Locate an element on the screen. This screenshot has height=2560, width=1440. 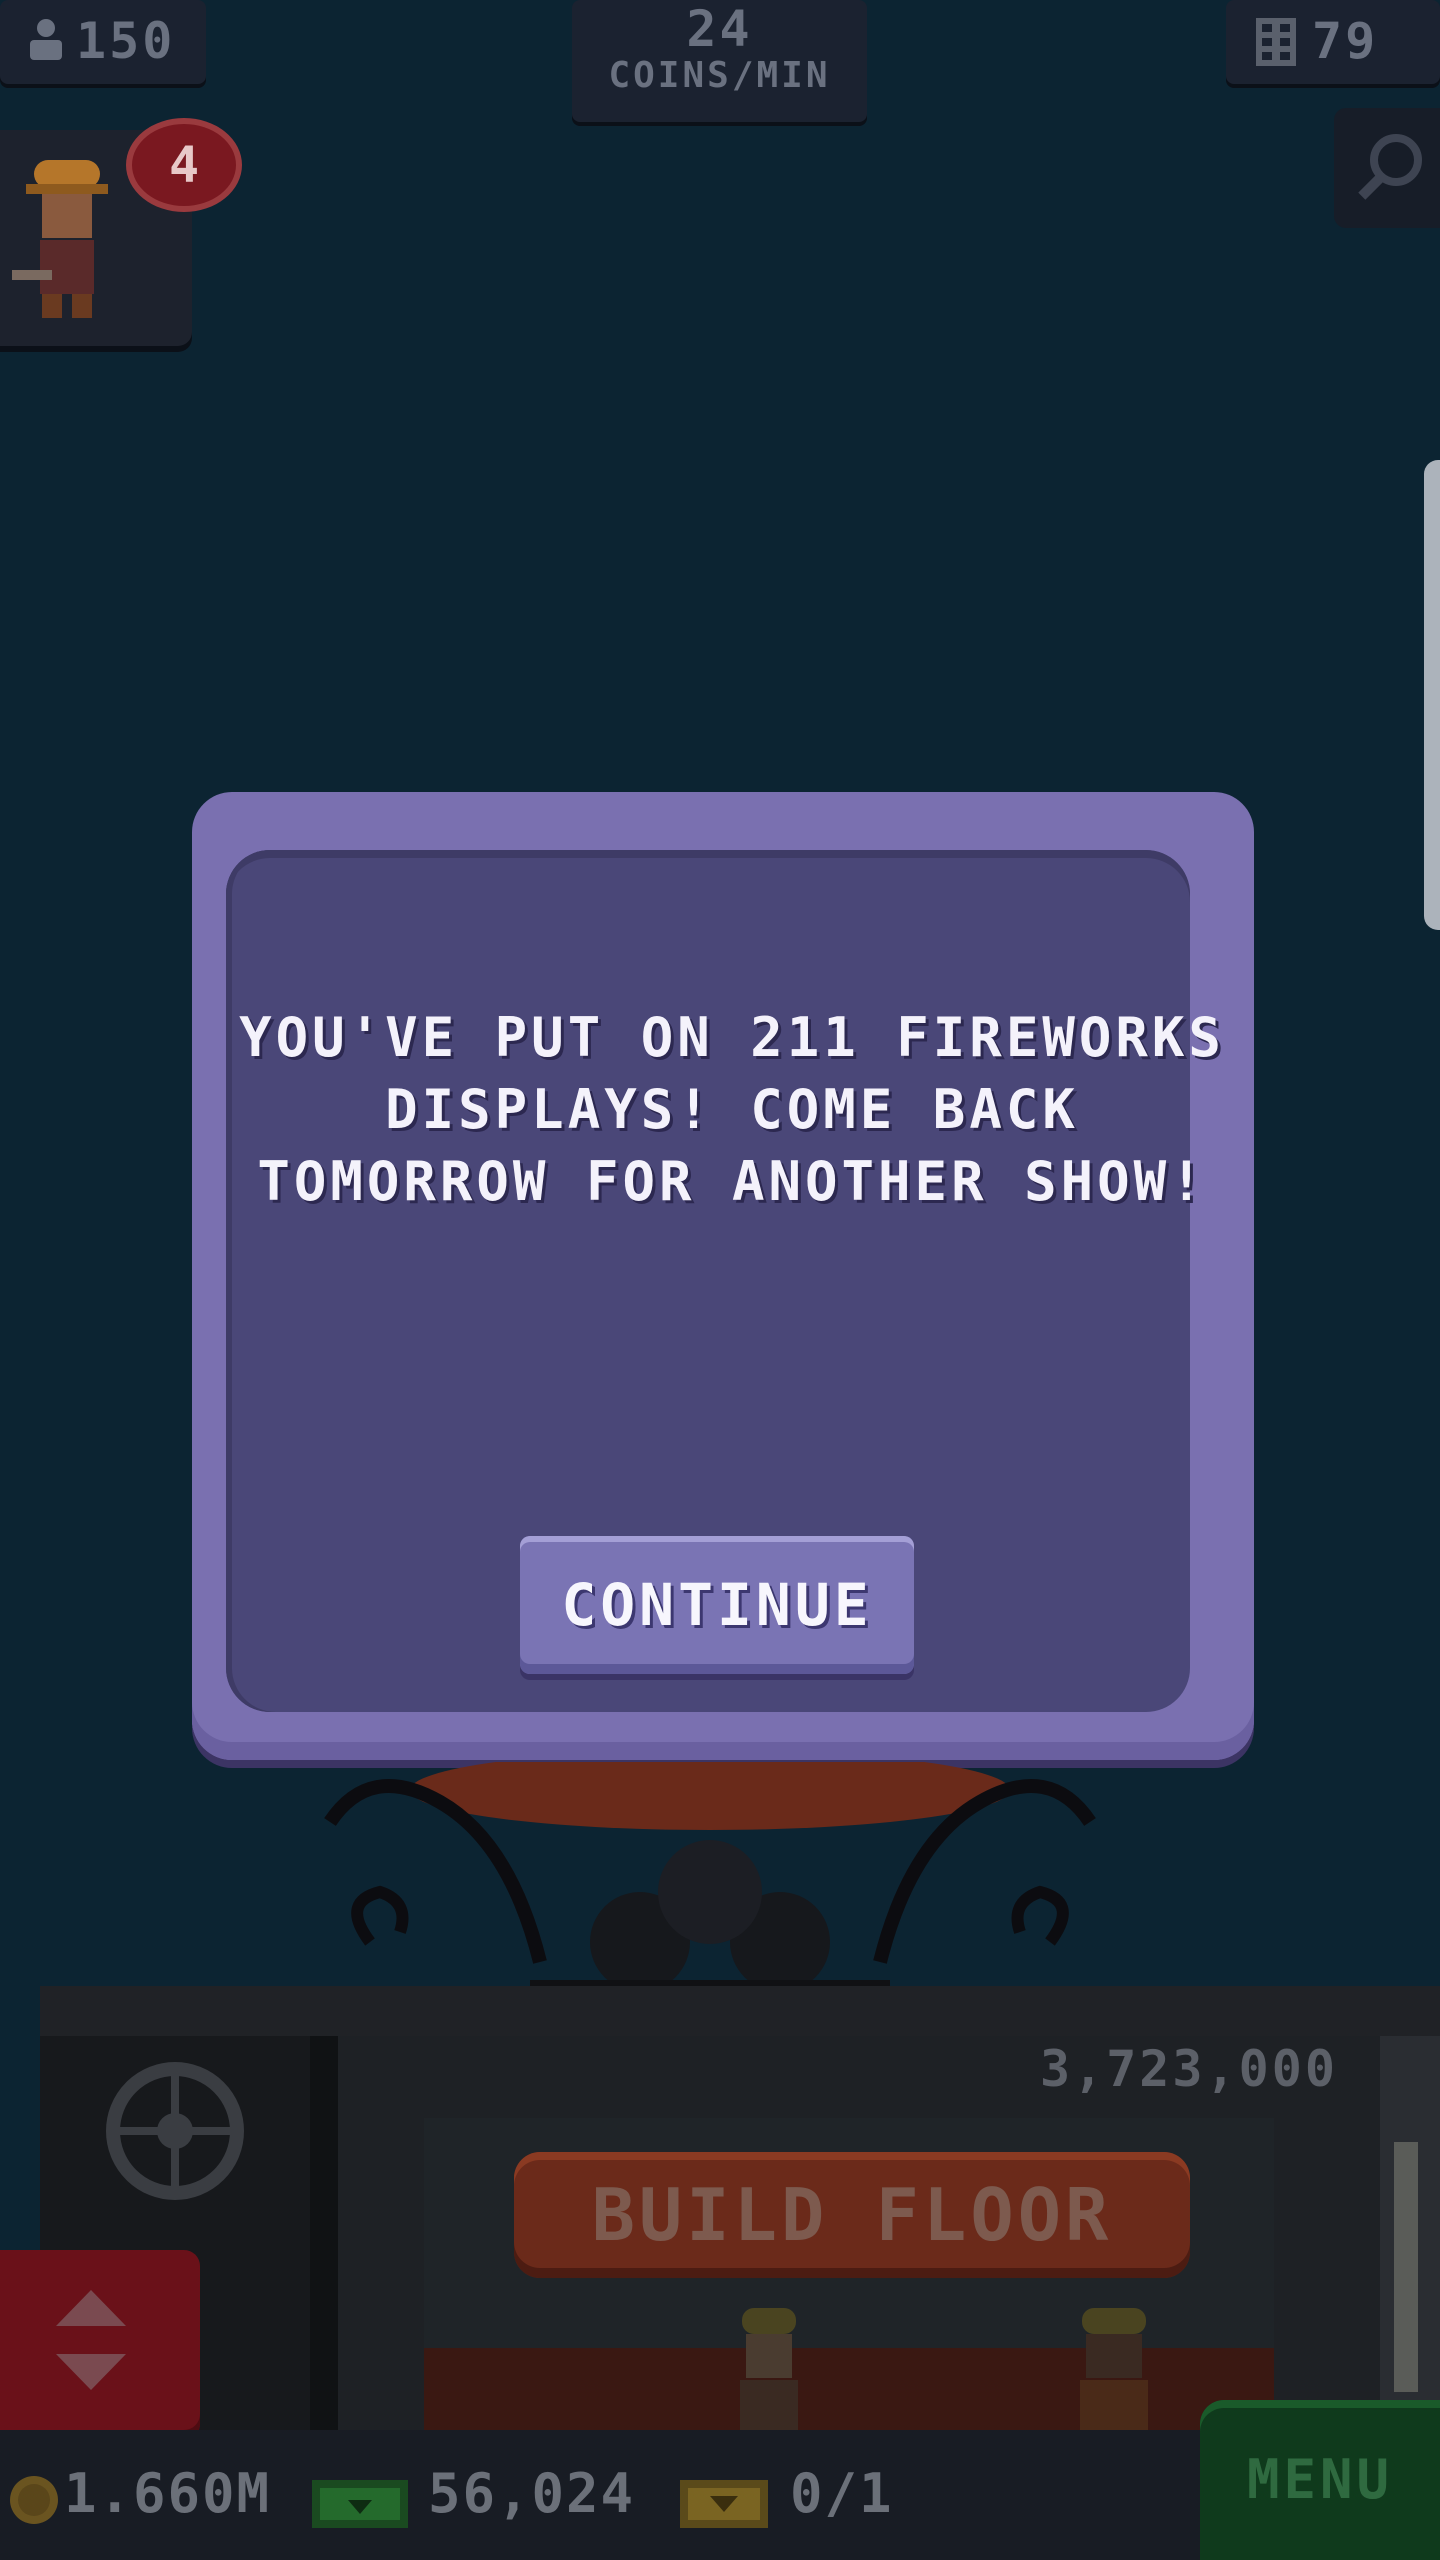
menu-button: MENU is located at coordinates (1320, 2480).